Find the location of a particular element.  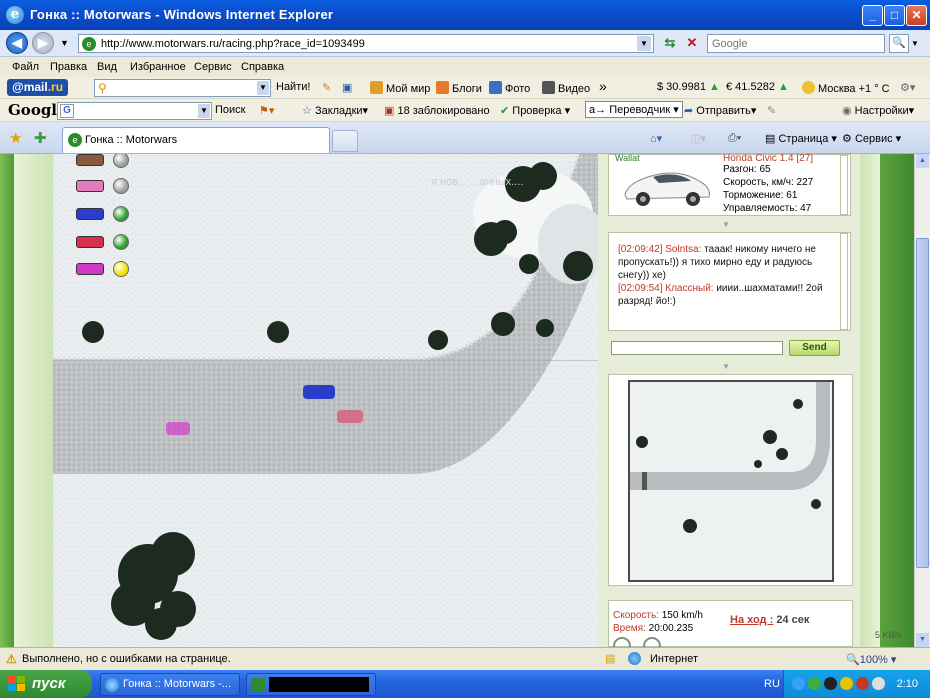

mailru-search-input: ⚲ ▼ is located at coordinates (182, 88).